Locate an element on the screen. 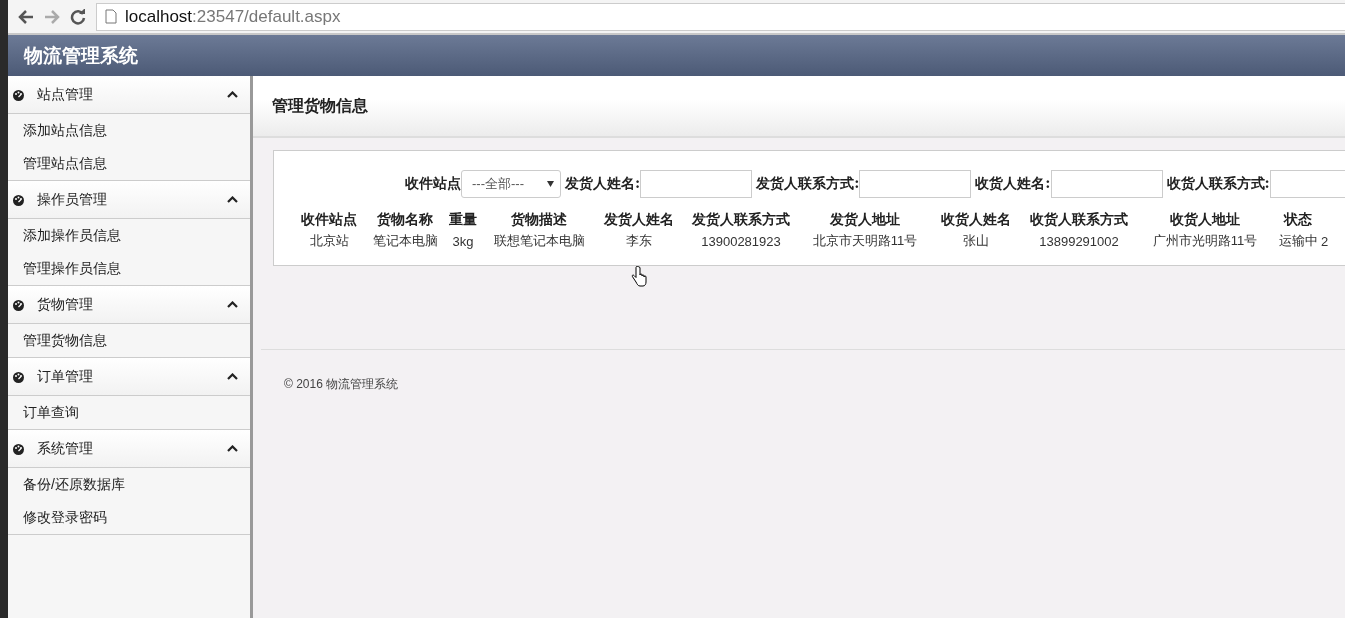 The width and height of the screenshot is (1345, 618). address-field: localhost:23547/default.aspx is located at coordinates (720, 16).